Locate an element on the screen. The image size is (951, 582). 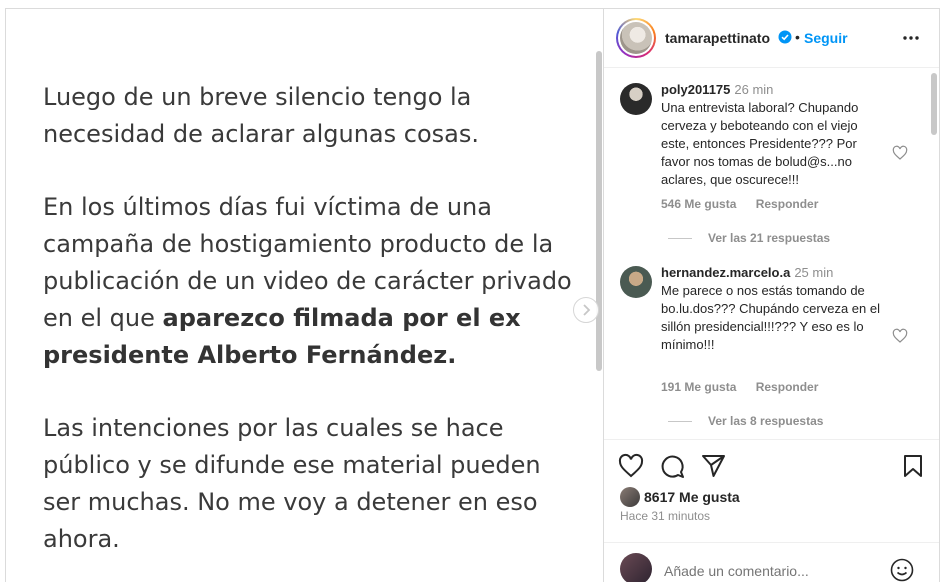
comment-username: poly201175 is located at coordinates (695, 89).